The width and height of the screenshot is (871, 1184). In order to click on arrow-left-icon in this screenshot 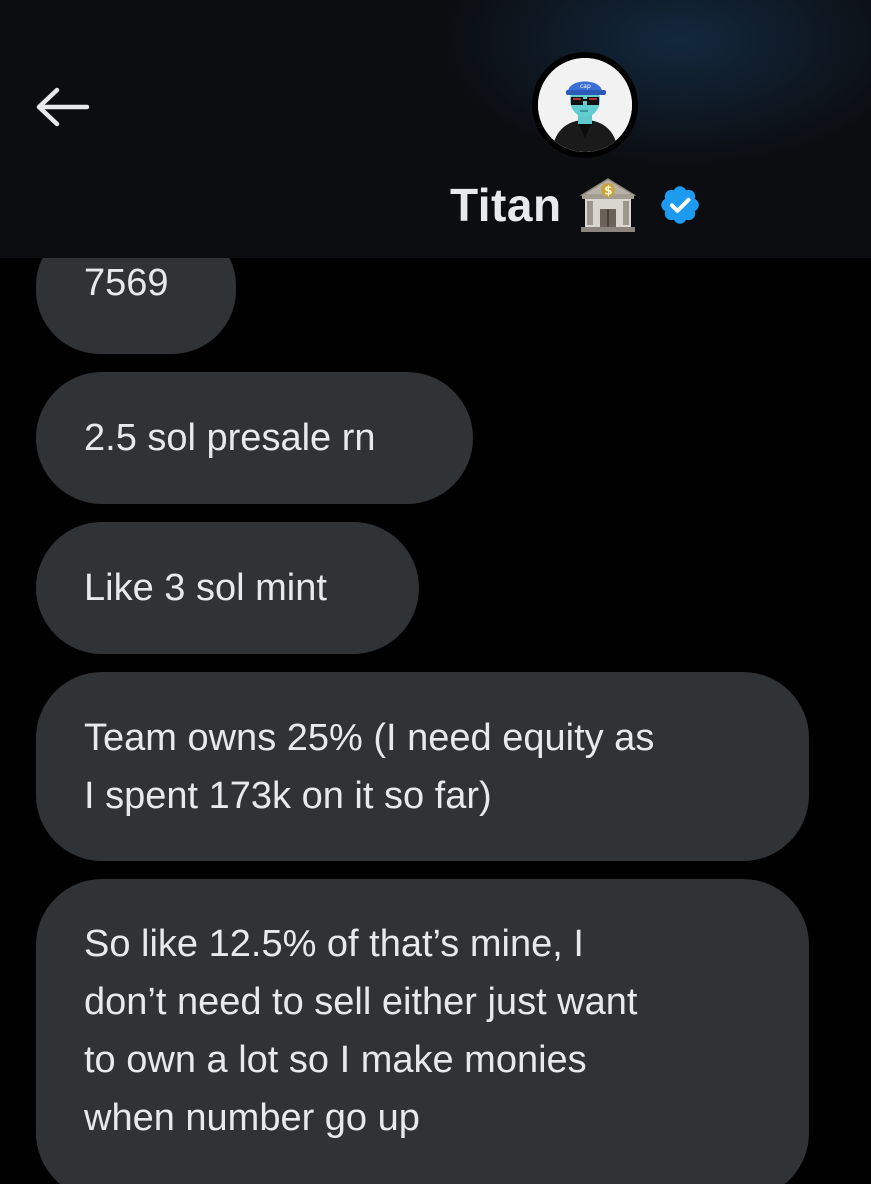, I will do `click(62, 107)`.